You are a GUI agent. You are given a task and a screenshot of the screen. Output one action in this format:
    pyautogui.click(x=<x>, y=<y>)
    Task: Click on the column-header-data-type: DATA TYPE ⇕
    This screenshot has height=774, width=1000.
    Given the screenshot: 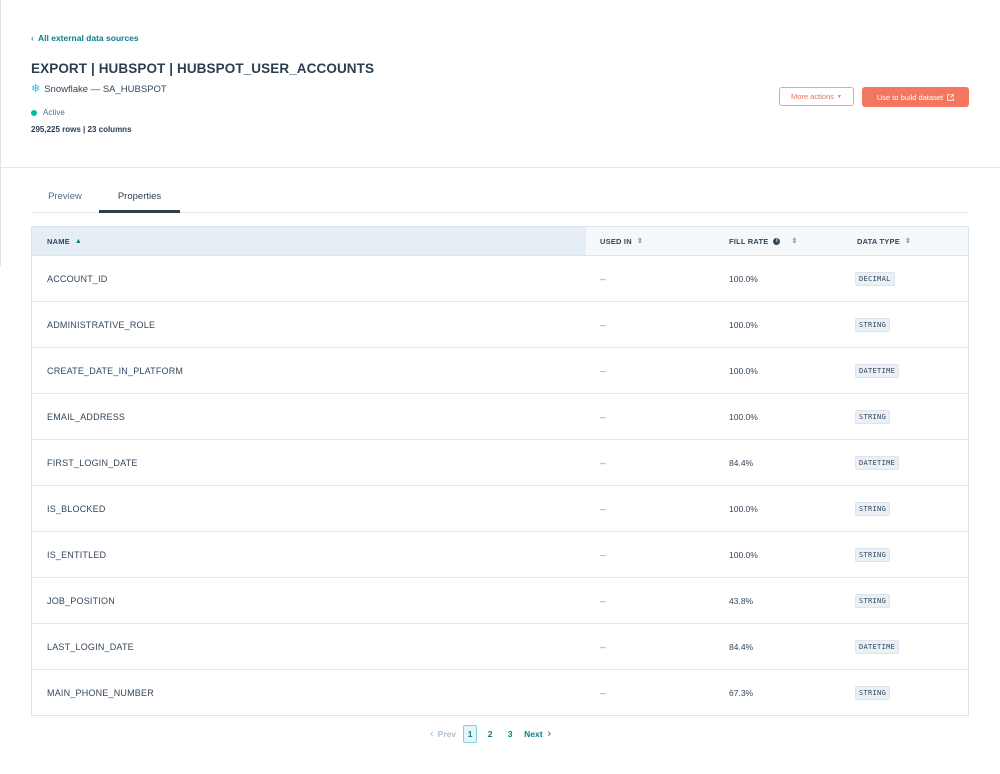 What is the action you would take?
    pyautogui.click(x=905, y=241)
    